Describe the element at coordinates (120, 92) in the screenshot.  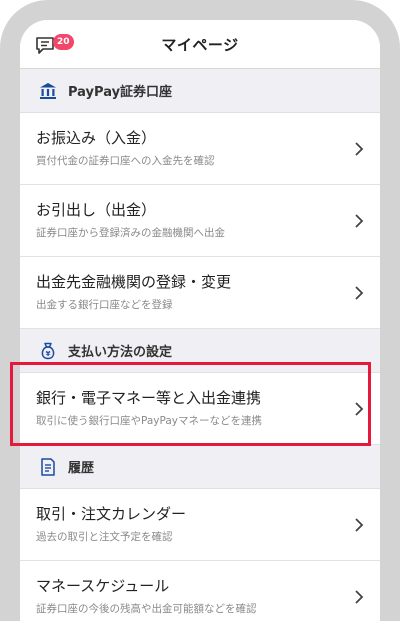
I see `section-label: PayPay証券口座` at that location.